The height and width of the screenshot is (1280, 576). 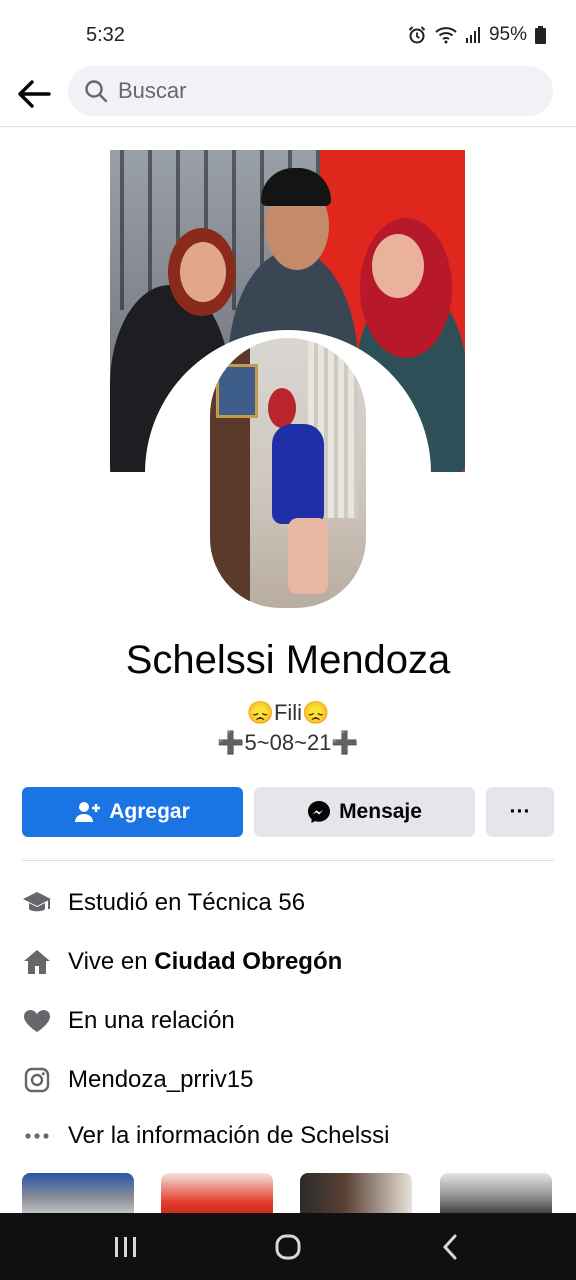 What do you see at coordinates (288, 31) in the screenshot?
I see `status-bar: 5:32 95%` at bounding box center [288, 31].